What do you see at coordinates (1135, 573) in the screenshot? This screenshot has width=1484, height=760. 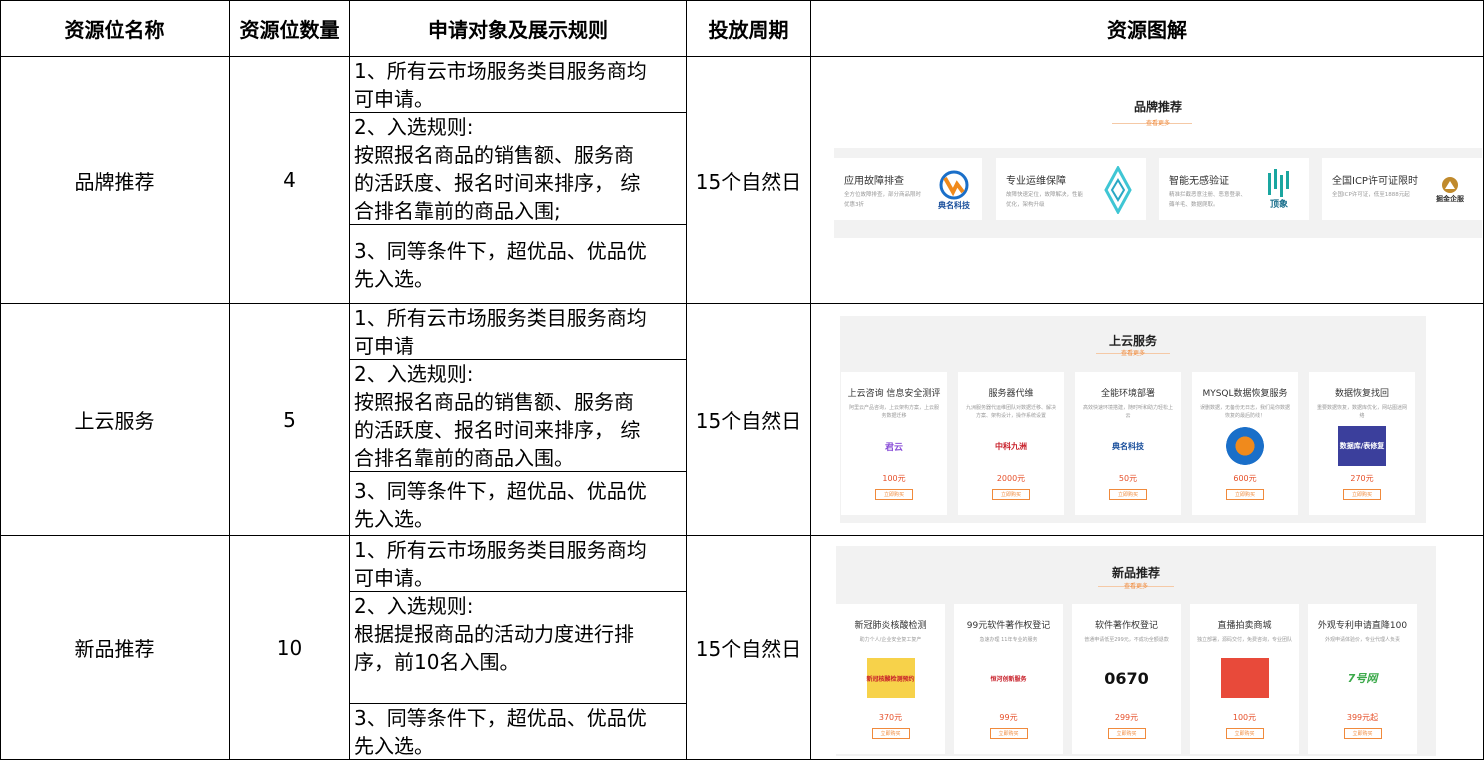 I see `new-preview-title: 新品推荐` at bounding box center [1135, 573].